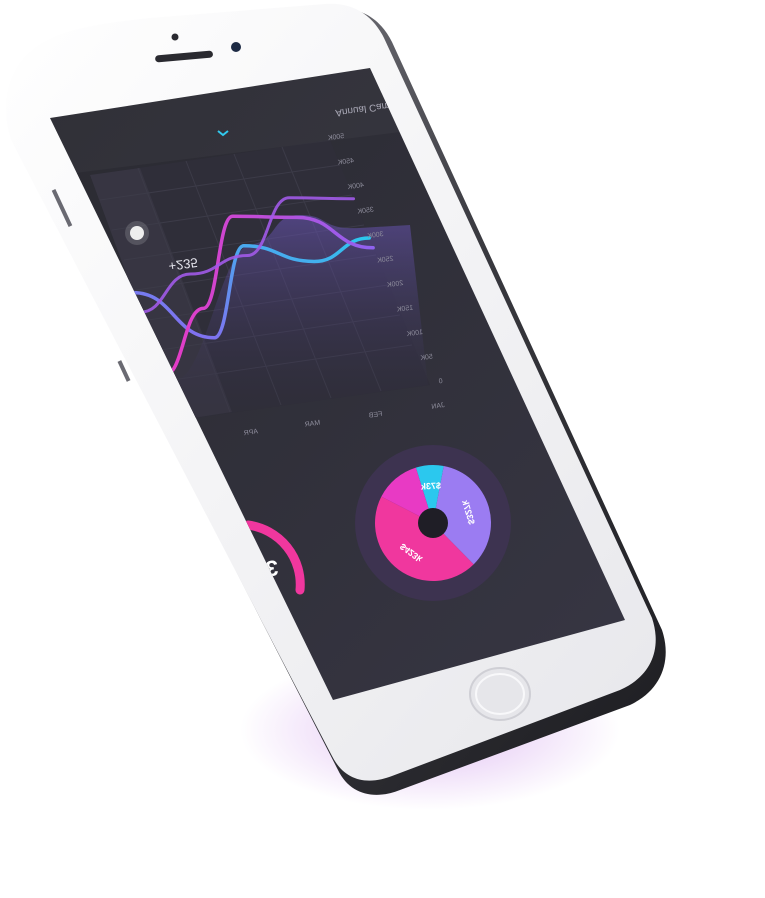 This screenshot has height=898, width=765. What do you see at coordinates (431, 485) in the screenshot?
I see `donut-slice-label: $73k` at bounding box center [431, 485].